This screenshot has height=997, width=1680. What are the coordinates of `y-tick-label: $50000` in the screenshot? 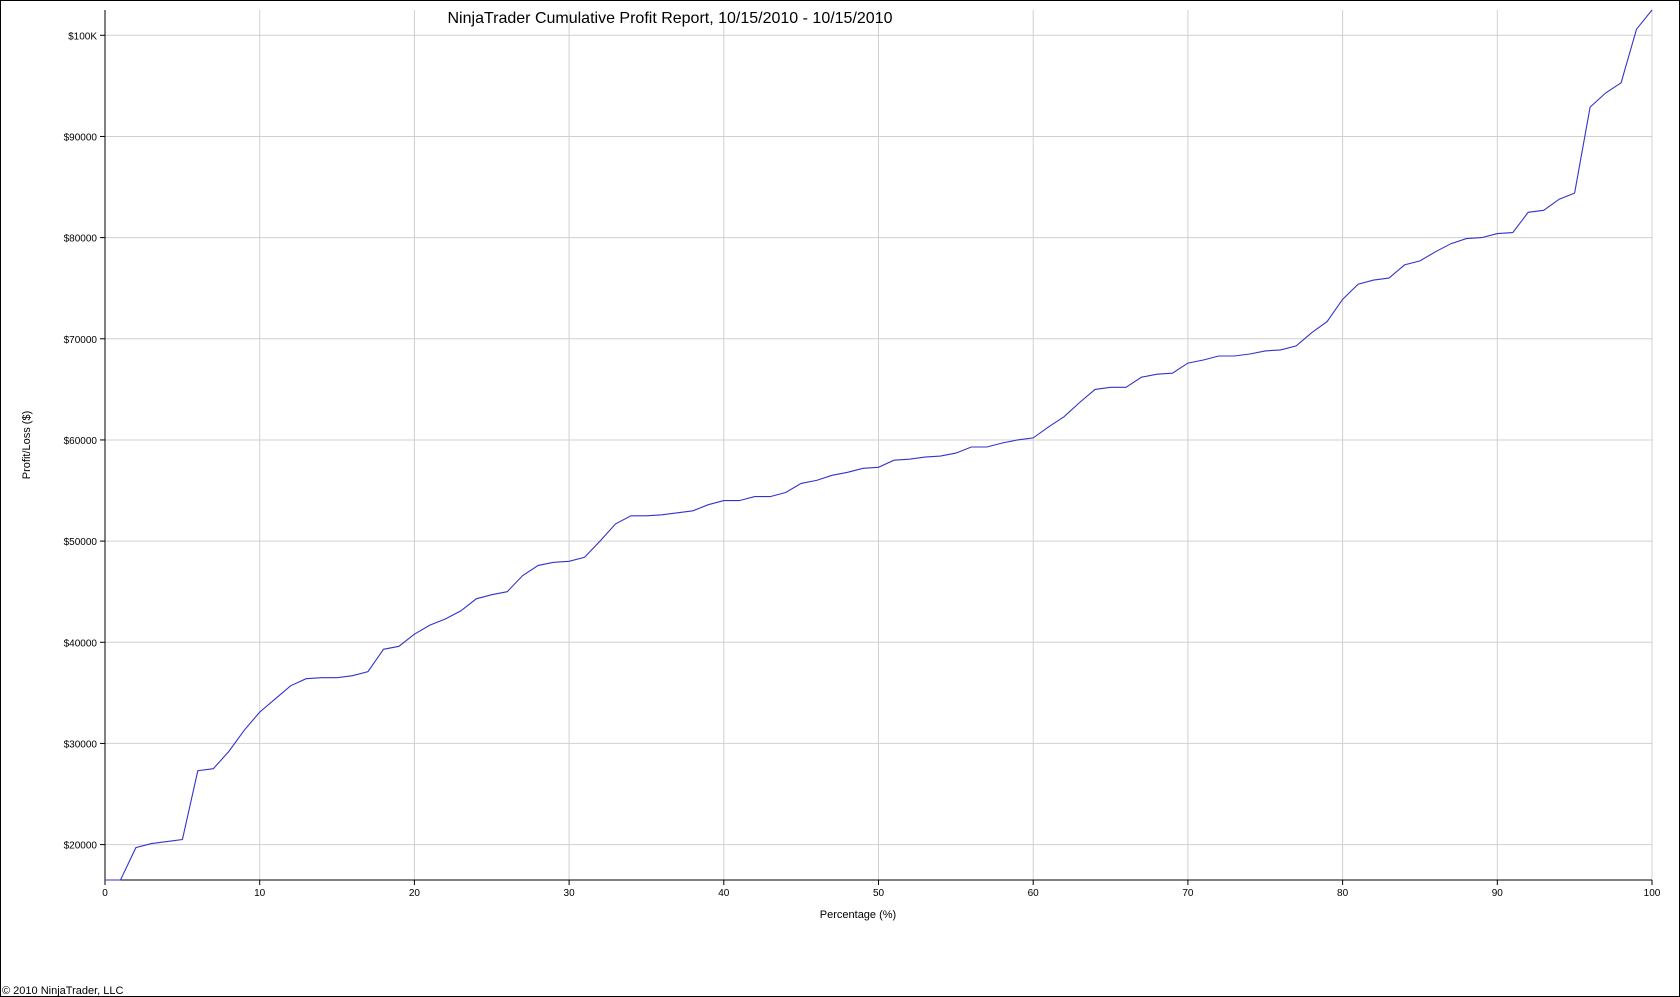 It's located at (81, 542).